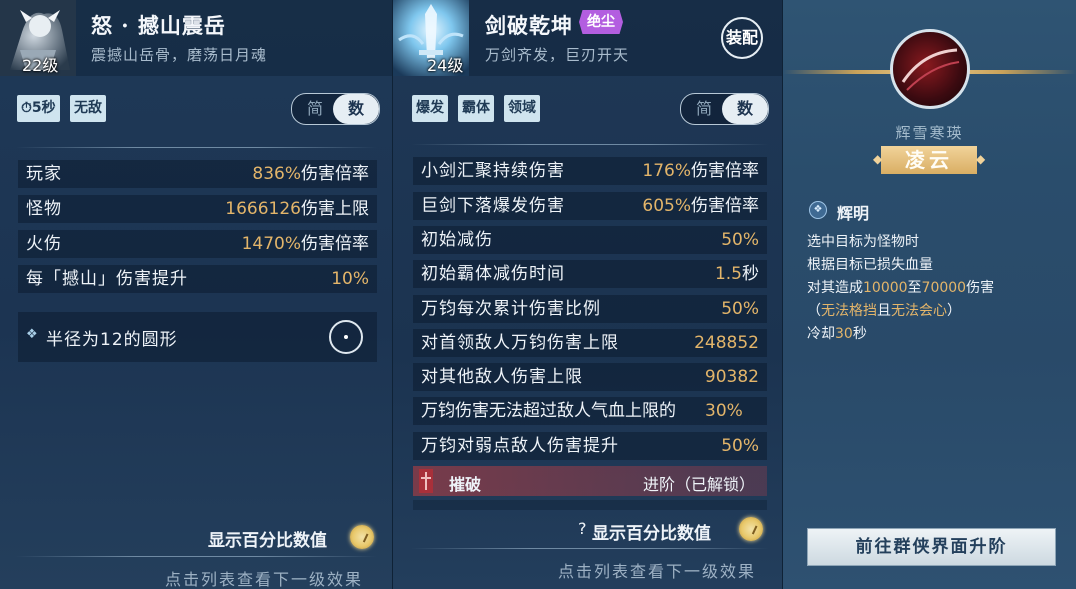 The height and width of the screenshot is (589, 1076). Describe the element at coordinates (954, 311) in the screenshot. I see `desc-text: ）` at that location.